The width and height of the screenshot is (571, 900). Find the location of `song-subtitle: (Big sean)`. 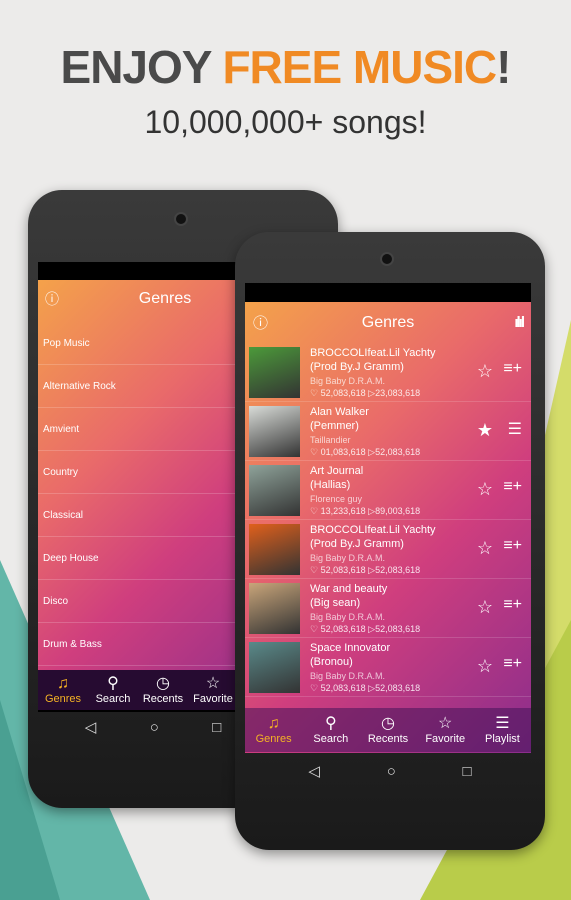

song-subtitle: (Big sean) is located at coordinates (335, 603).